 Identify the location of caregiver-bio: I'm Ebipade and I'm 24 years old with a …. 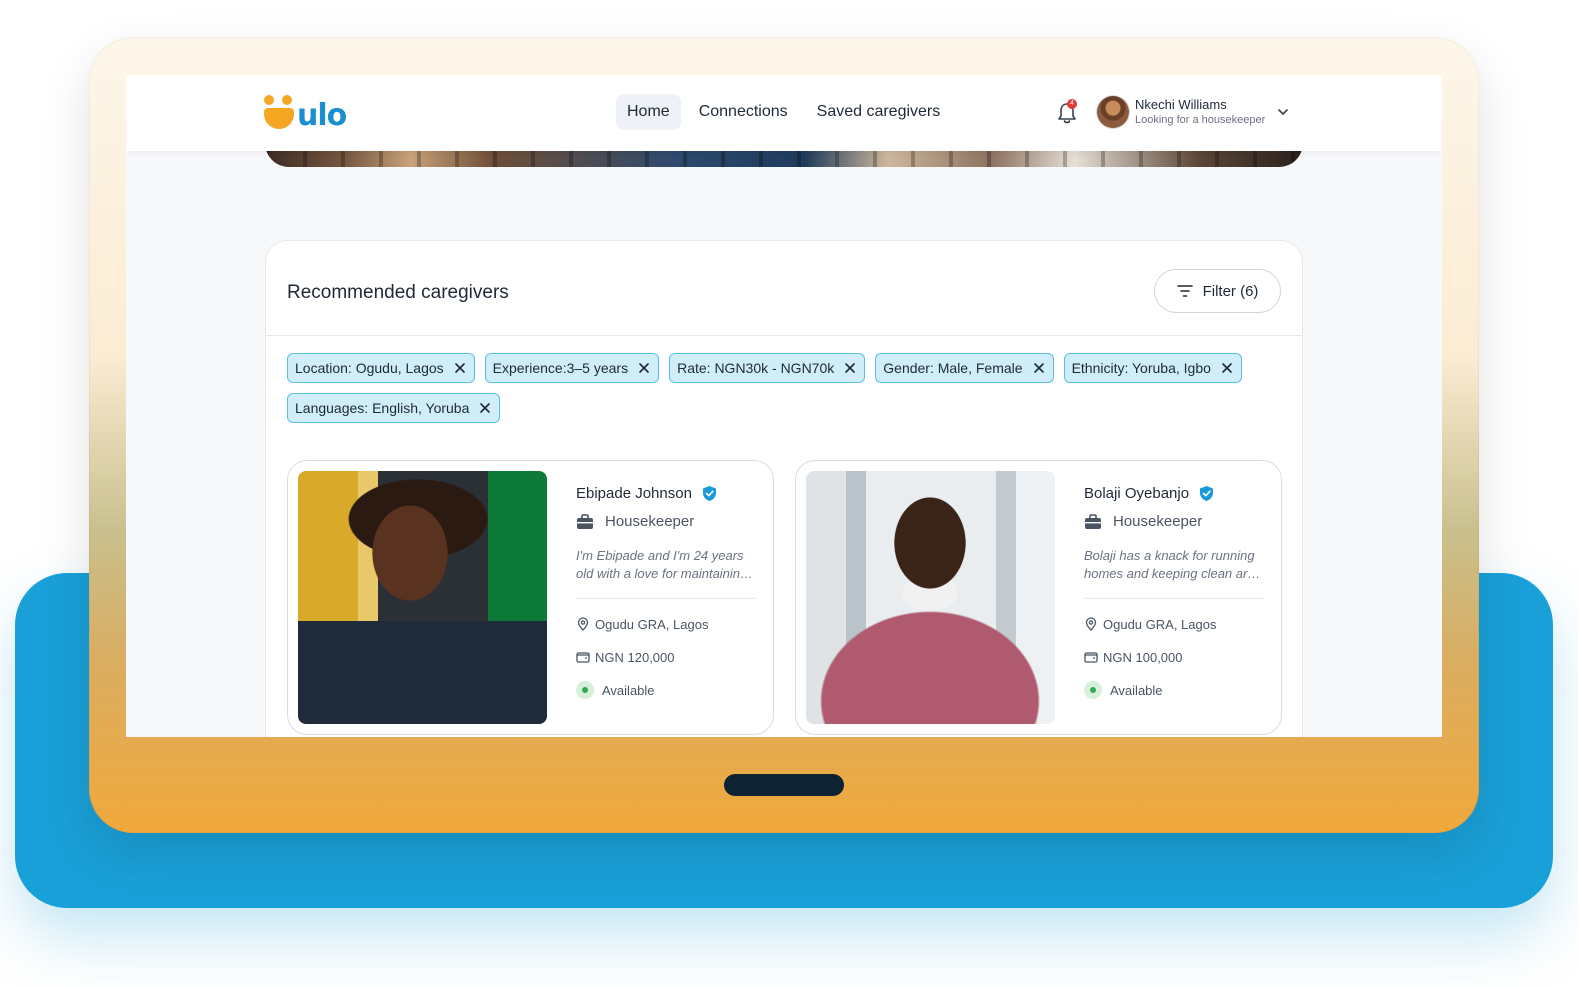
(666, 565).